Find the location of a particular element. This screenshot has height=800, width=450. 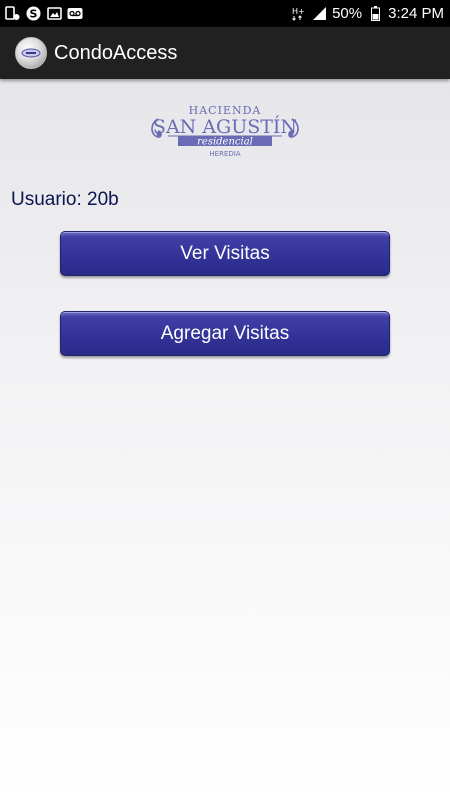

logo-line3: residencial is located at coordinates (225, 142).